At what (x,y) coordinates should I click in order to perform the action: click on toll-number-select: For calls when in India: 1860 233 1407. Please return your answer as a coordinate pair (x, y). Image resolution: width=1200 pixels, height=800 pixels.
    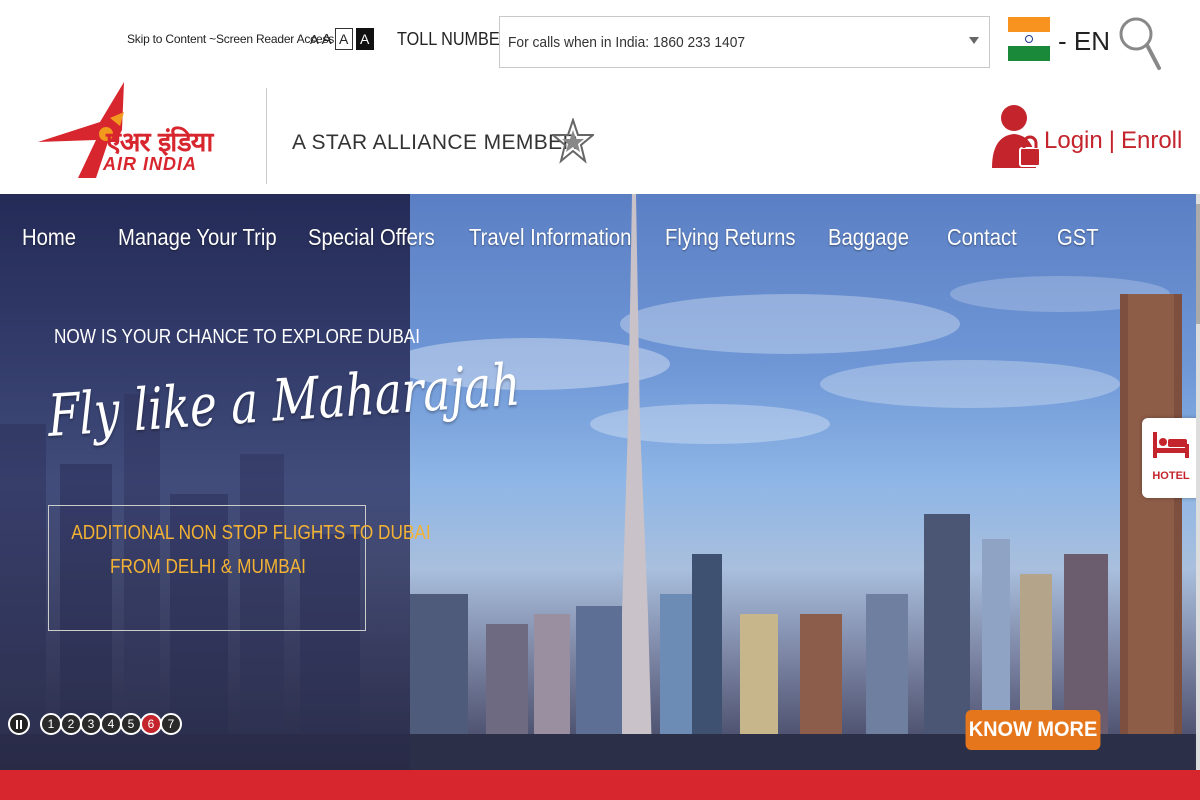
    Looking at the image, I should click on (744, 42).